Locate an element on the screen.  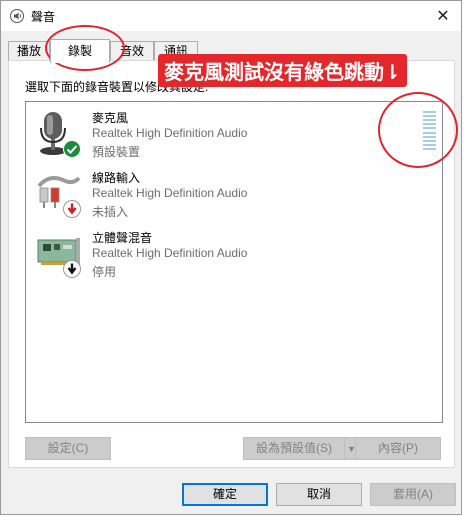
close-icon: ✕ is located at coordinates (443, 16).